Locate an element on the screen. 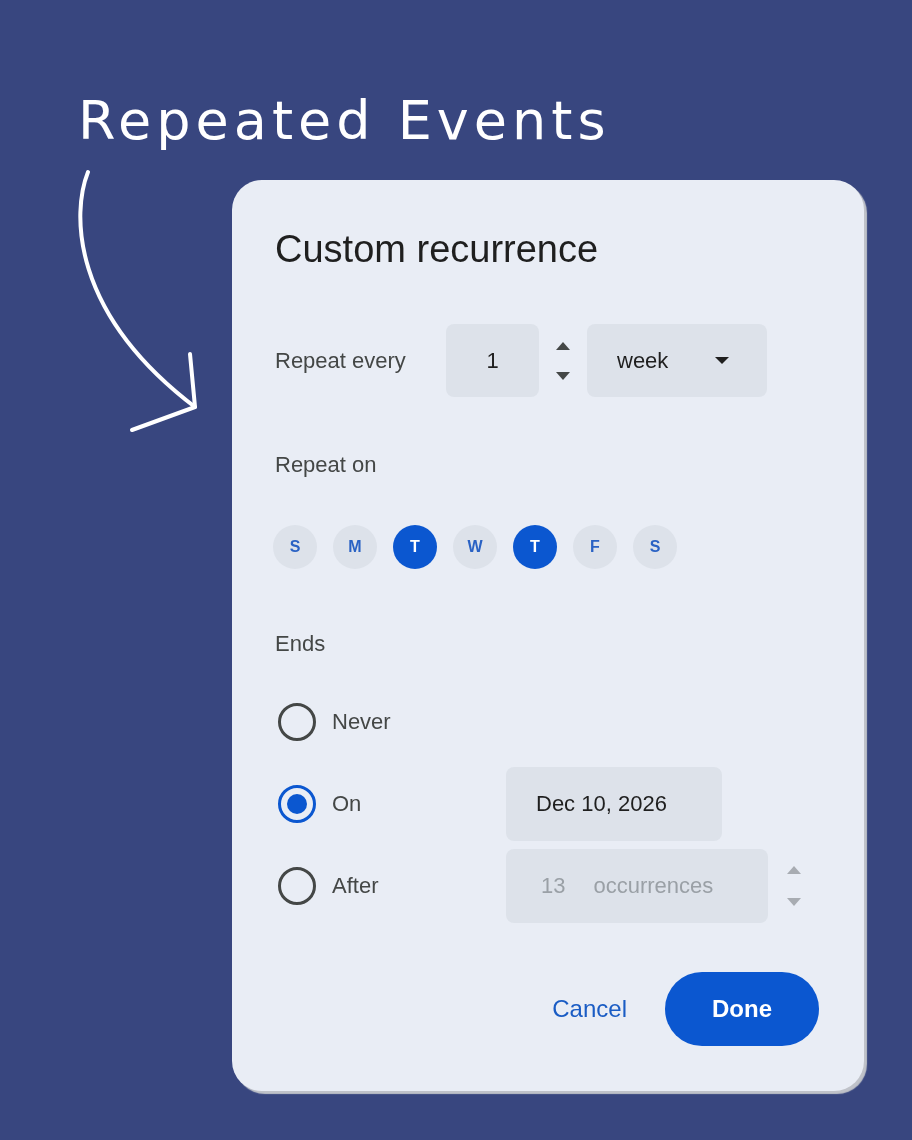 The height and width of the screenshot is (1140, 912). option-label: On is located at coordinates (347, 804).